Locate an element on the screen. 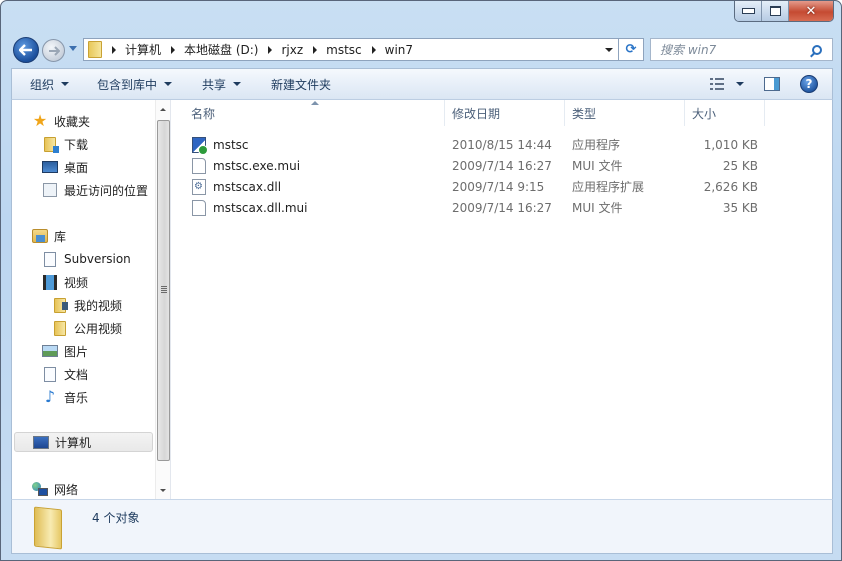 The width and height of the screenshot is (842, 561). sidebar-item-subversion: Subversion is located at coordinates (86, 259).